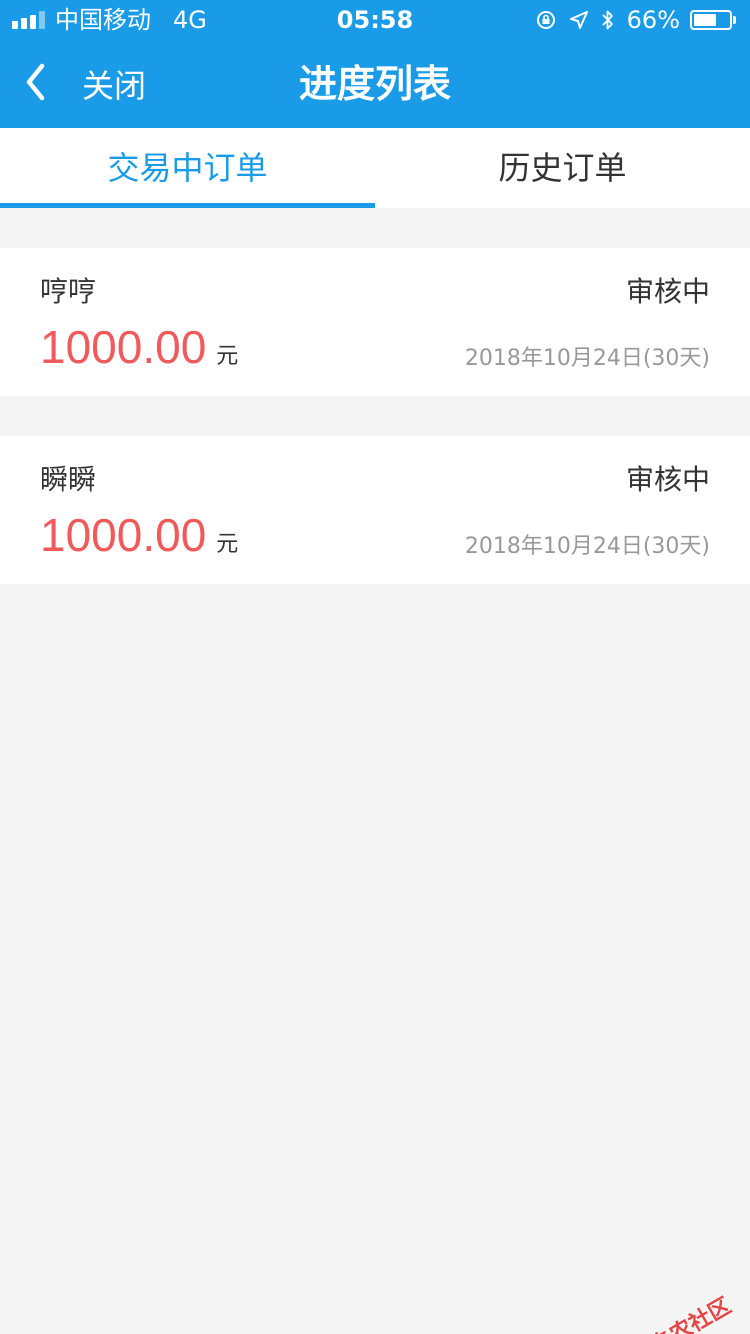  I want to click on order-name: 瞬瞬, so click(68, 479).